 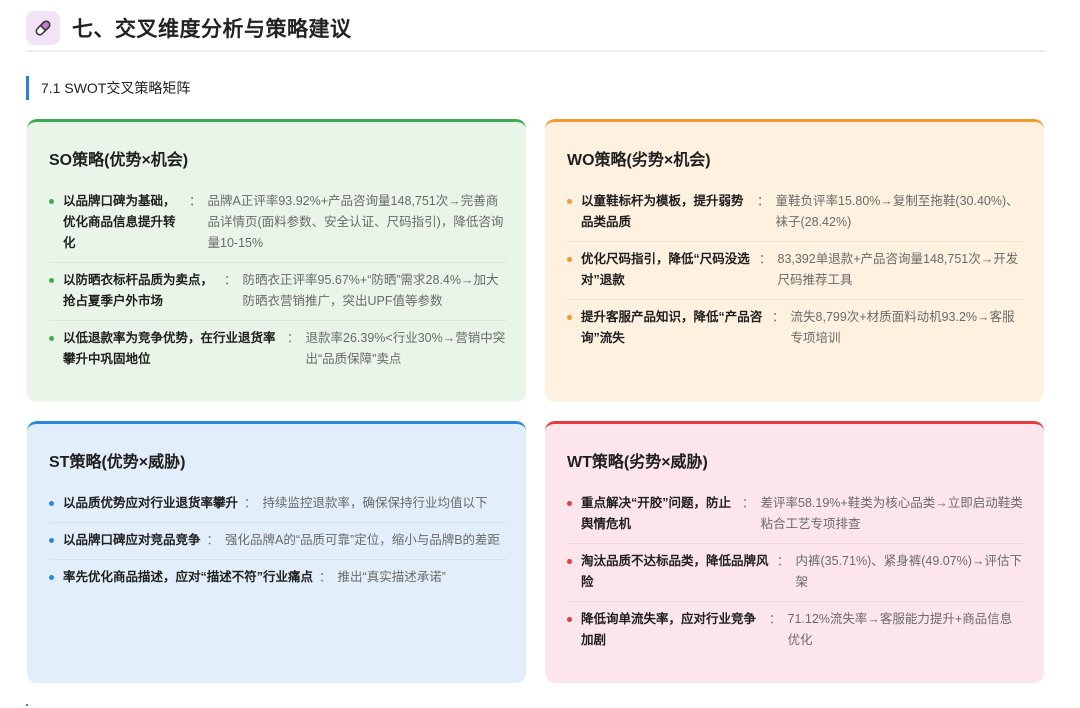 What do you see at coordinates (536, 29) in the screenshot?
I see `page-header: 七、交叉维度分析与策略建议` at bounding box center [536, 29].